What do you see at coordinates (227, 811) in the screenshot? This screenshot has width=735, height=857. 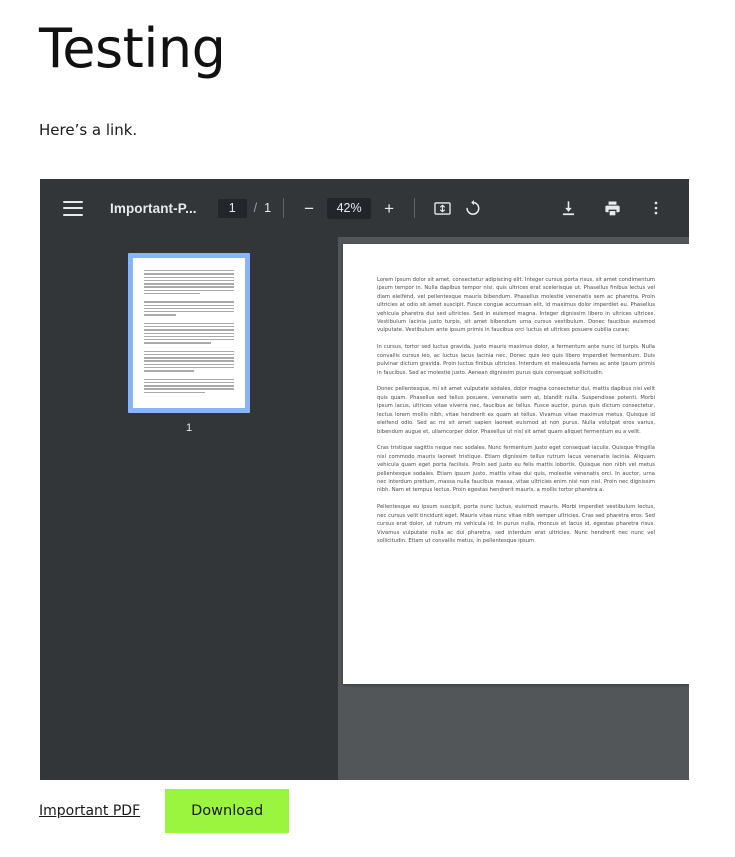 I see `download-button: Download` at bounding box center [227, 811].